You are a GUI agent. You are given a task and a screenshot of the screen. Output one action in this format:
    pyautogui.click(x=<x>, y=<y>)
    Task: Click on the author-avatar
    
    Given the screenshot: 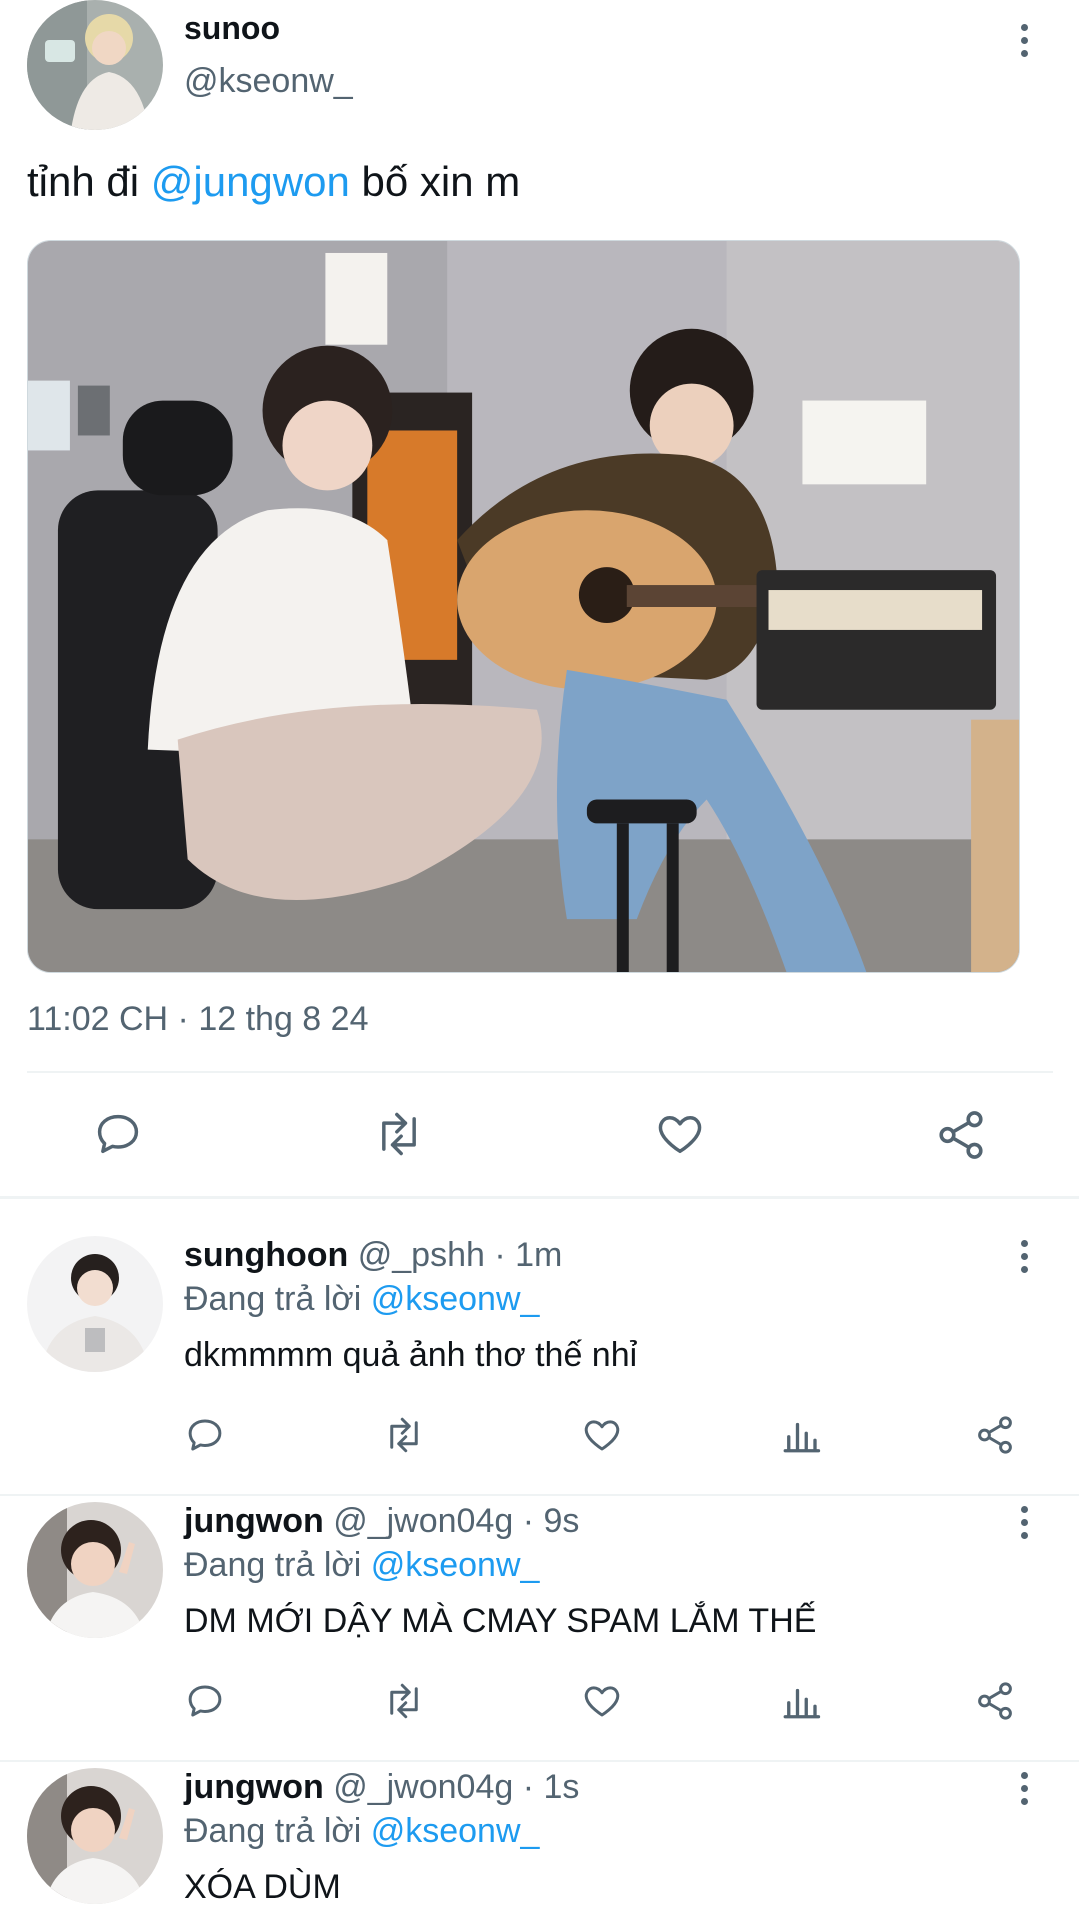 What is the action you would take?
    pyautogui.click(x=95, y=65)
    